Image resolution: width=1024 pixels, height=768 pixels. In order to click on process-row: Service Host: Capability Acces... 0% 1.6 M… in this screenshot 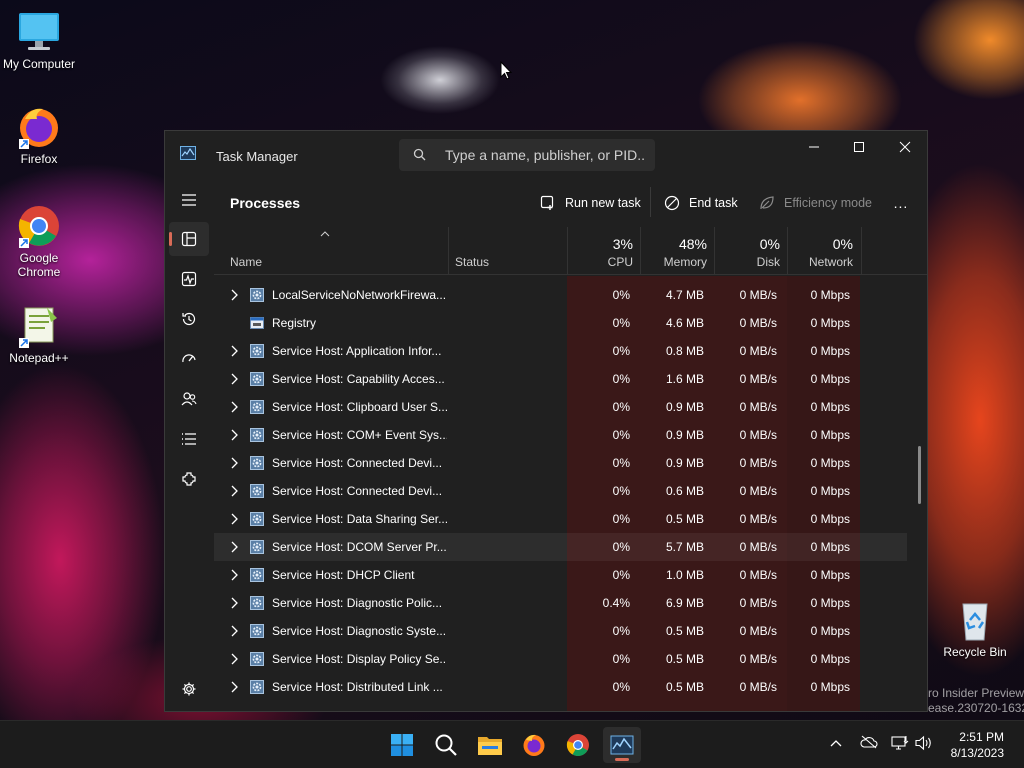, I will do `click(560, 379)`.